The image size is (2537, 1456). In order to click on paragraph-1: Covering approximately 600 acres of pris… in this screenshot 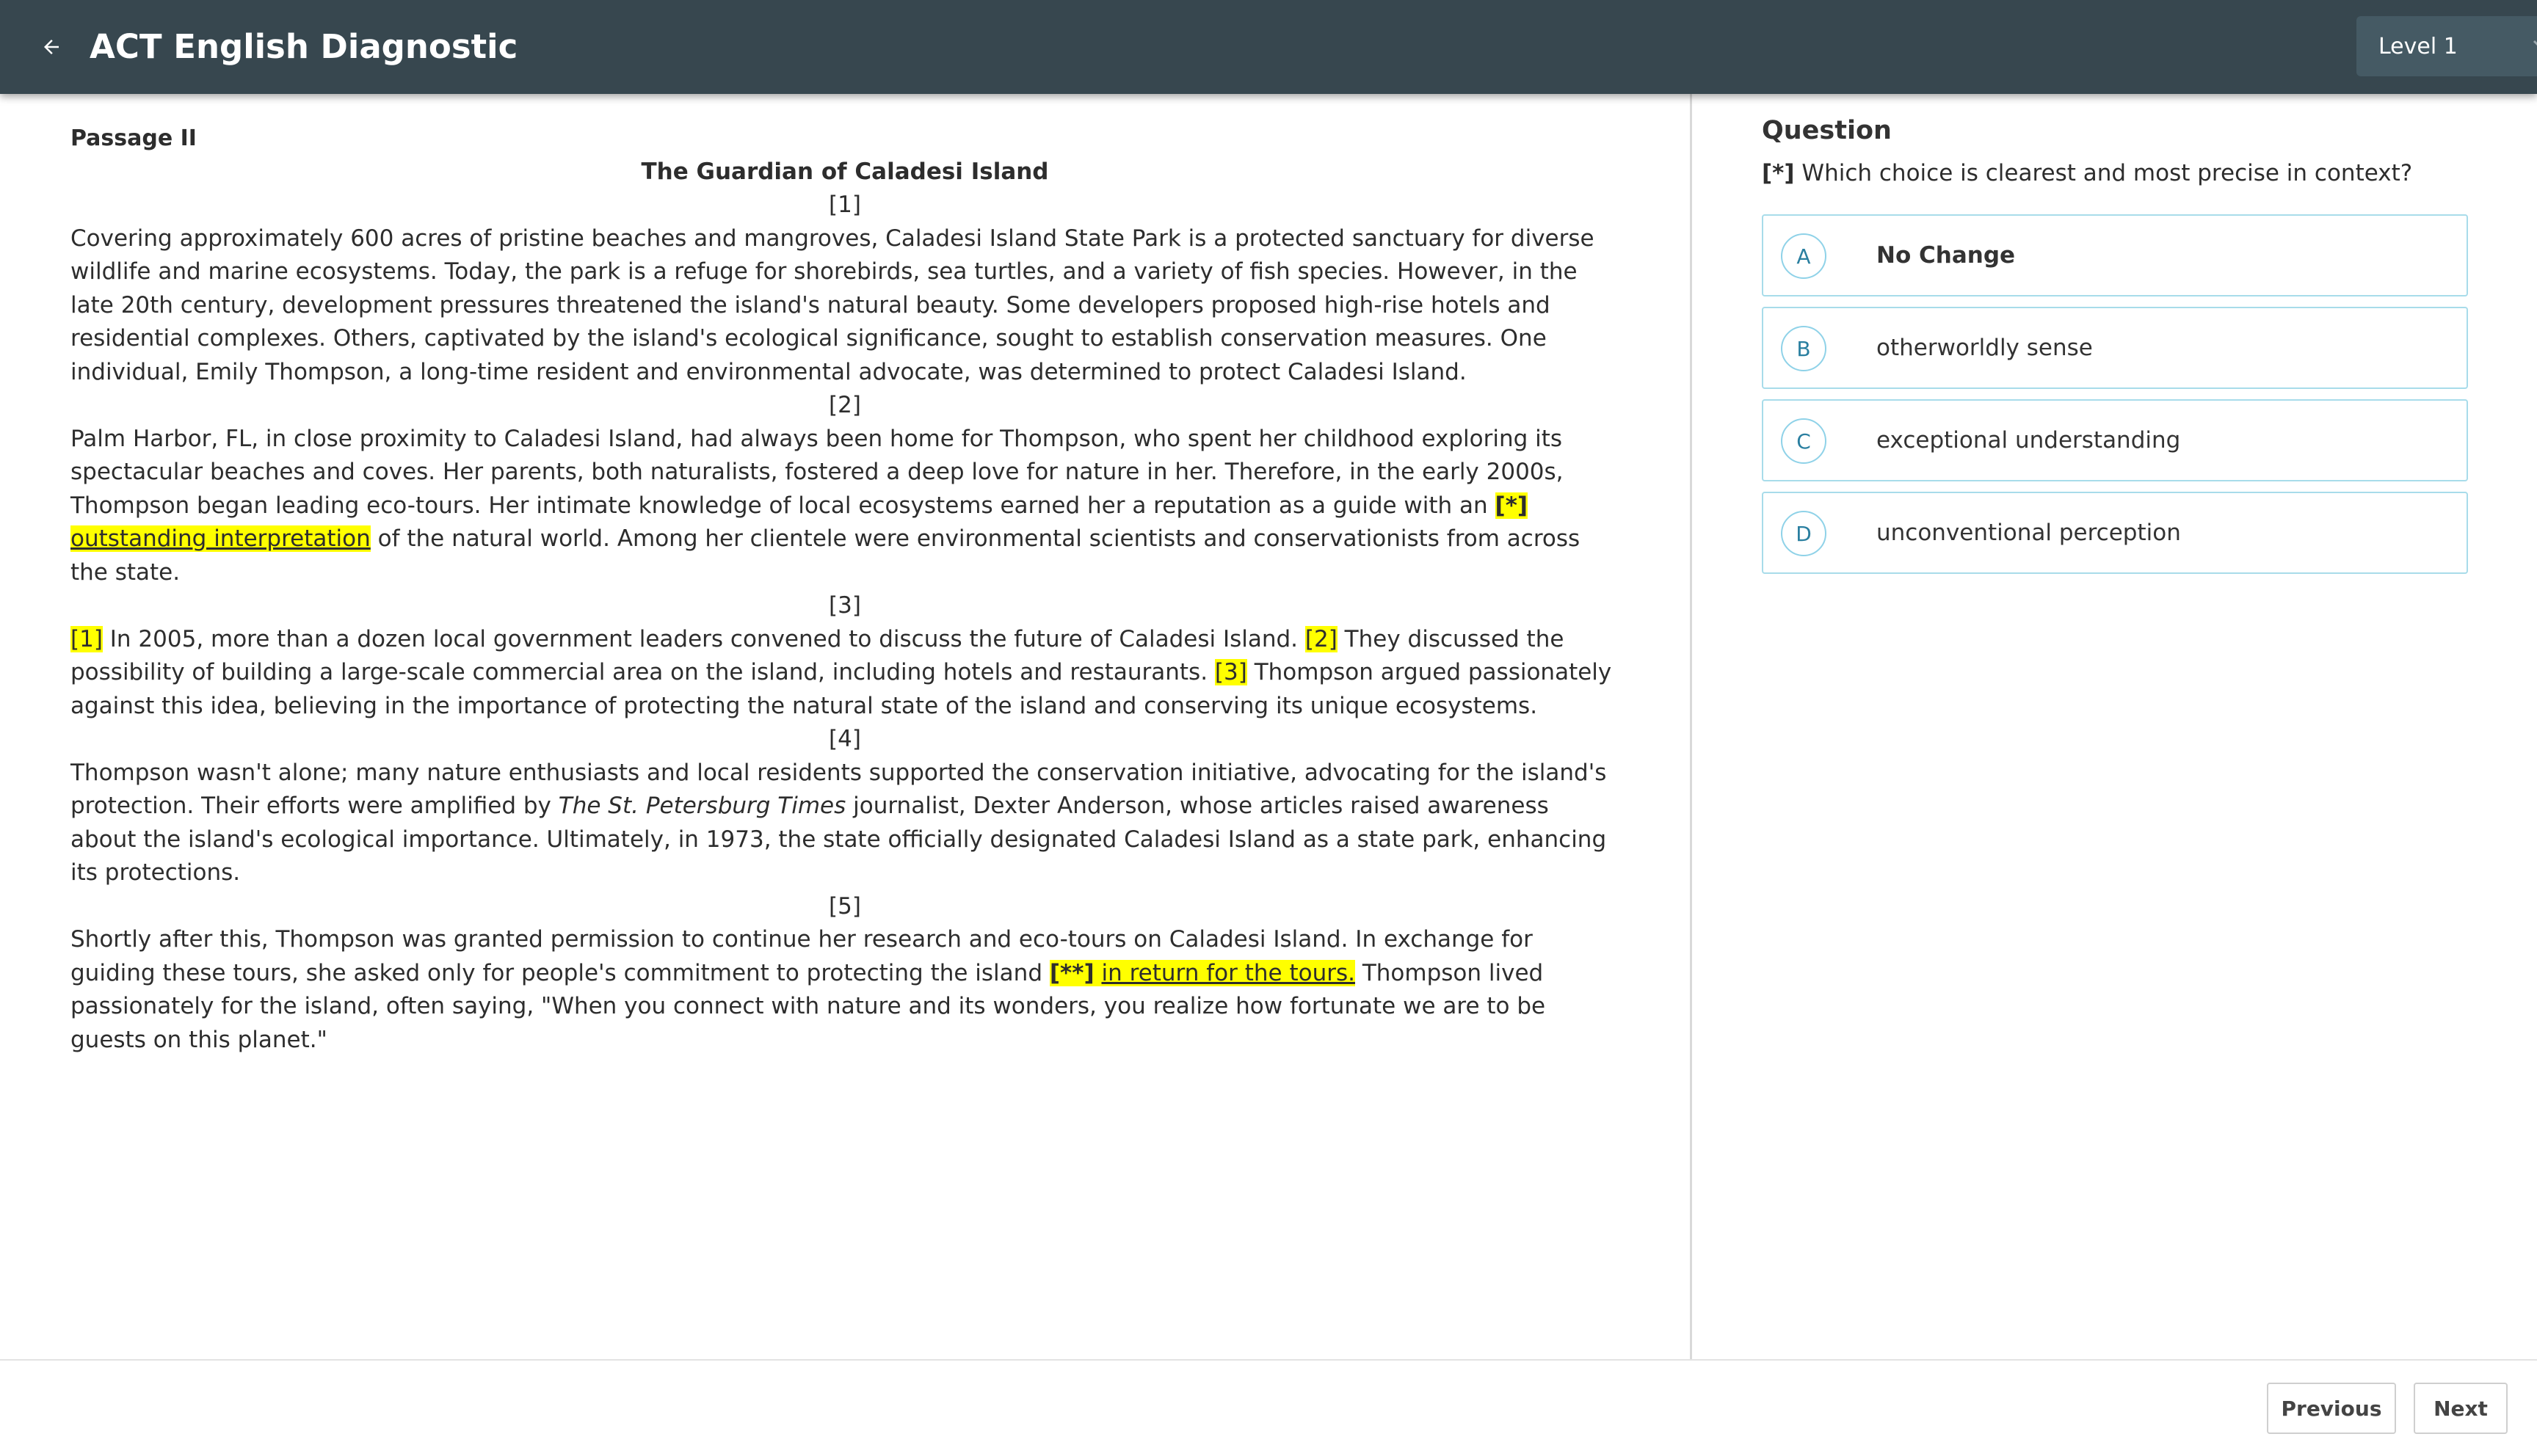, I will do `click(832, 305)`.